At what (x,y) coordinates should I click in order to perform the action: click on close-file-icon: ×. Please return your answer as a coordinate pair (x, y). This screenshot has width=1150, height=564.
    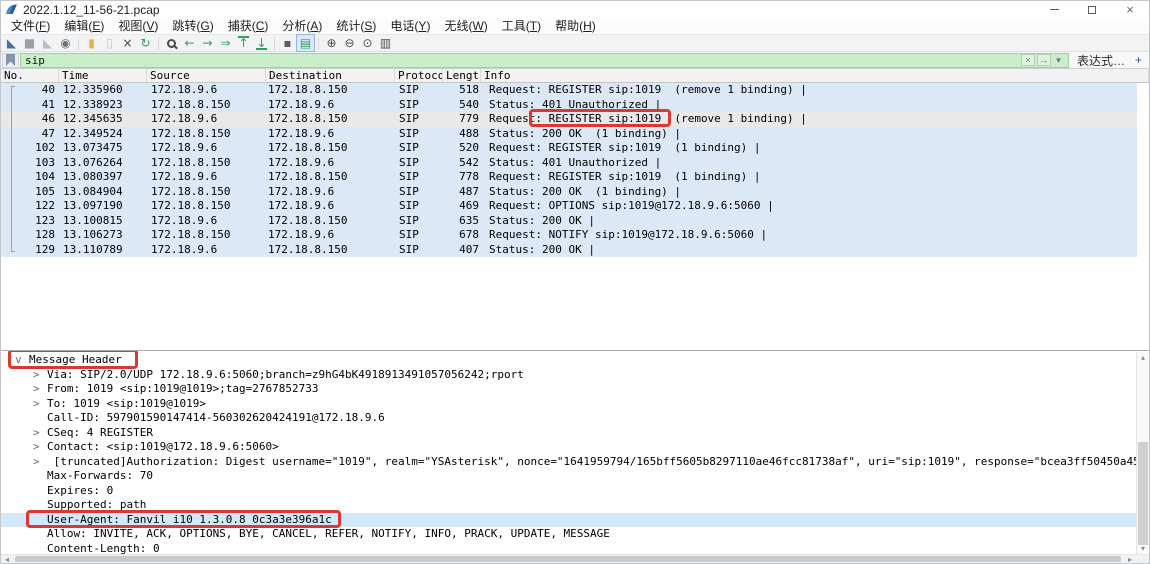
    Looking at the image, I should click on (127, 43).